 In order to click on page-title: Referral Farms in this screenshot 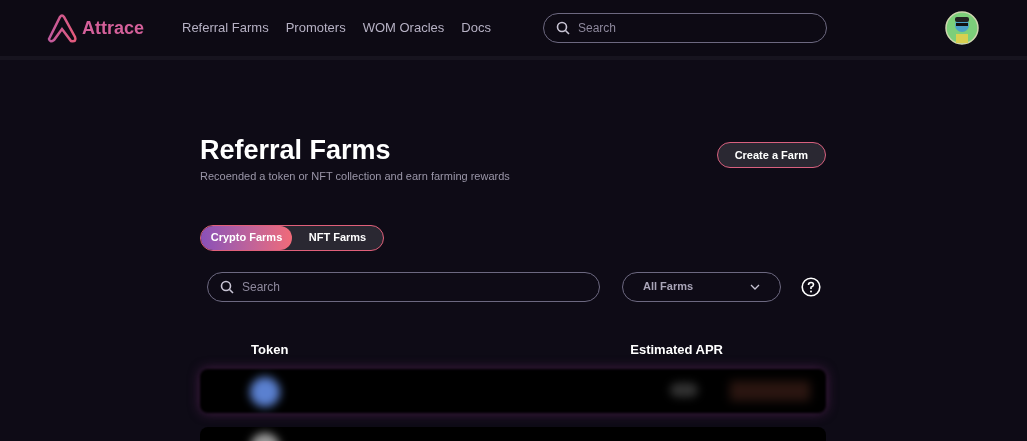, I will do `click(296, 150)`.